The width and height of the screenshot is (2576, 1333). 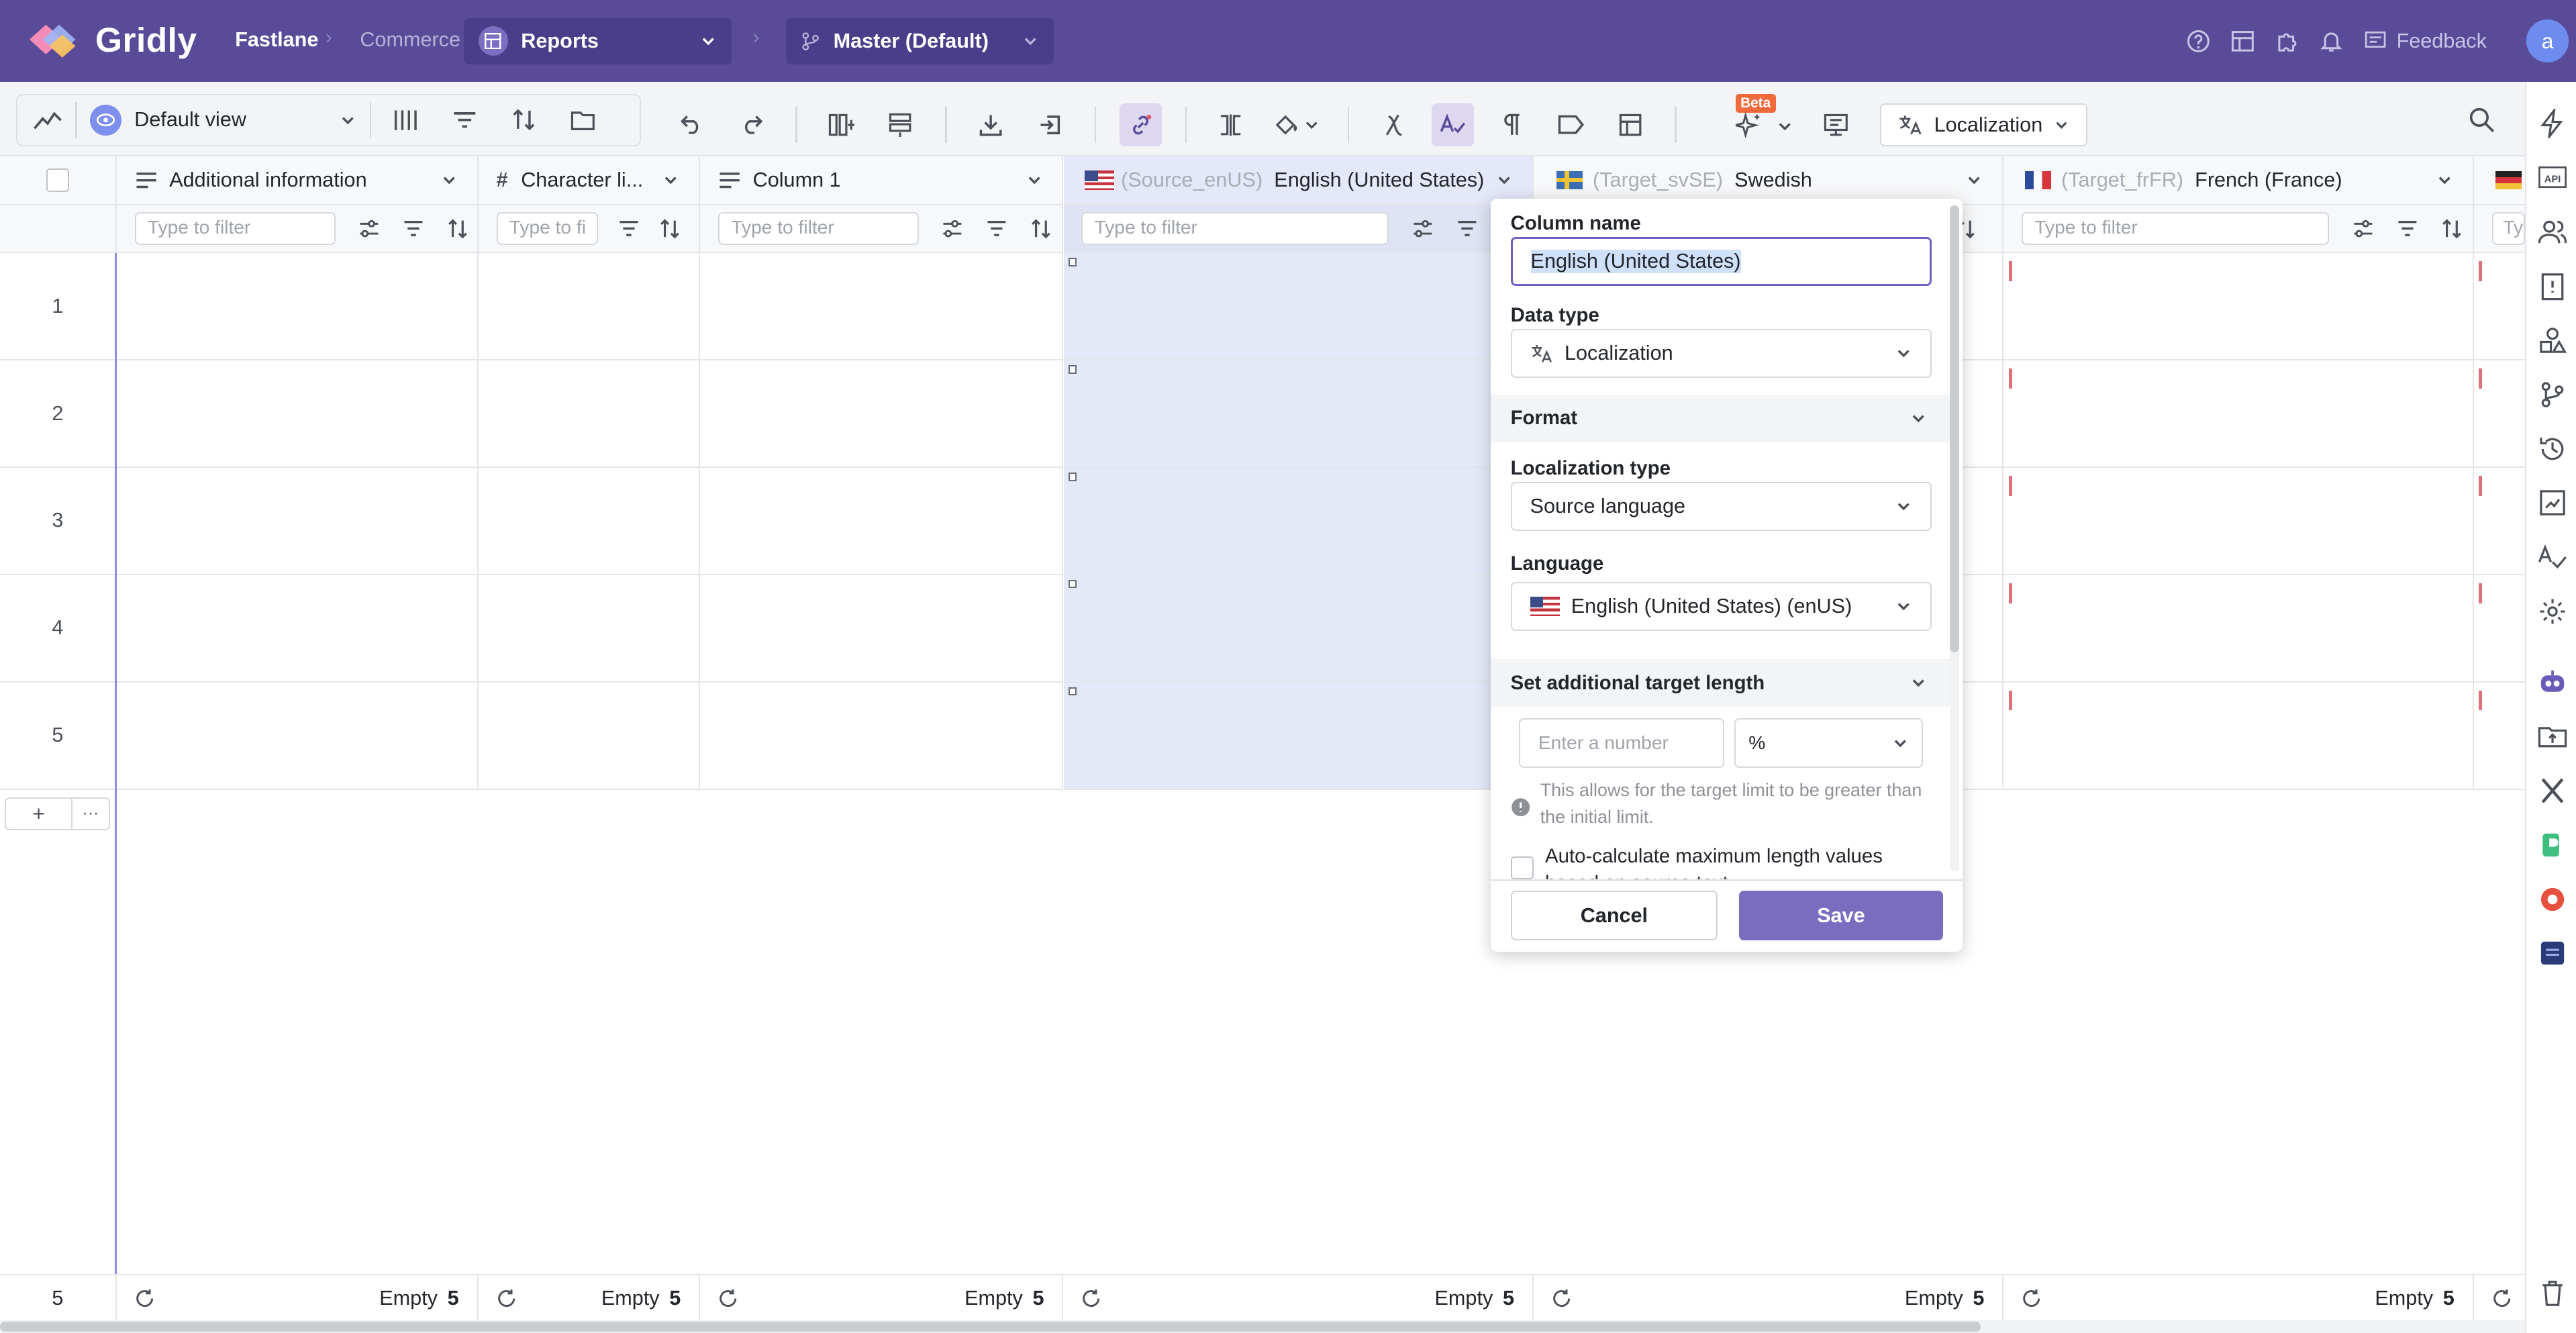 What do you see at coordinates (2552, 340) in the screenshot?
I see `shapes-icon` at bounding box center [2552, 340].